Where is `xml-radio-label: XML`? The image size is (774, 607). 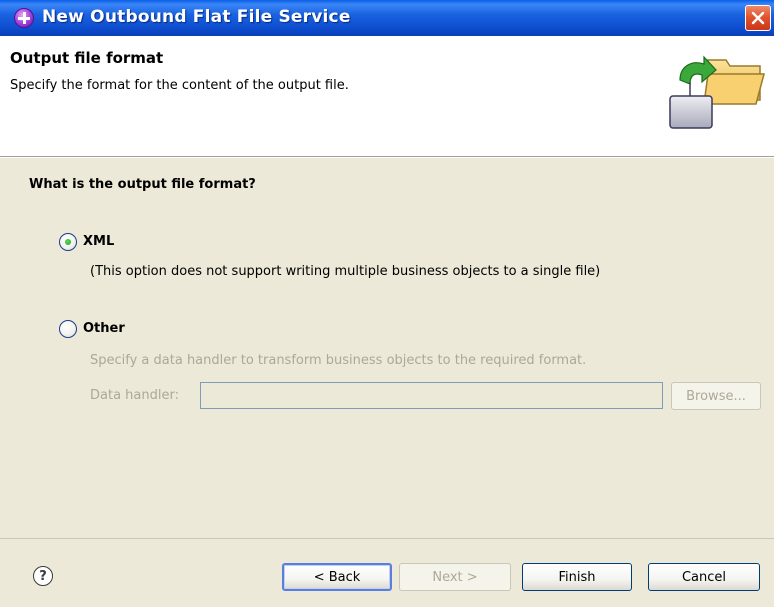
xml-radio-label: XML is located at coordinates (98, 241).